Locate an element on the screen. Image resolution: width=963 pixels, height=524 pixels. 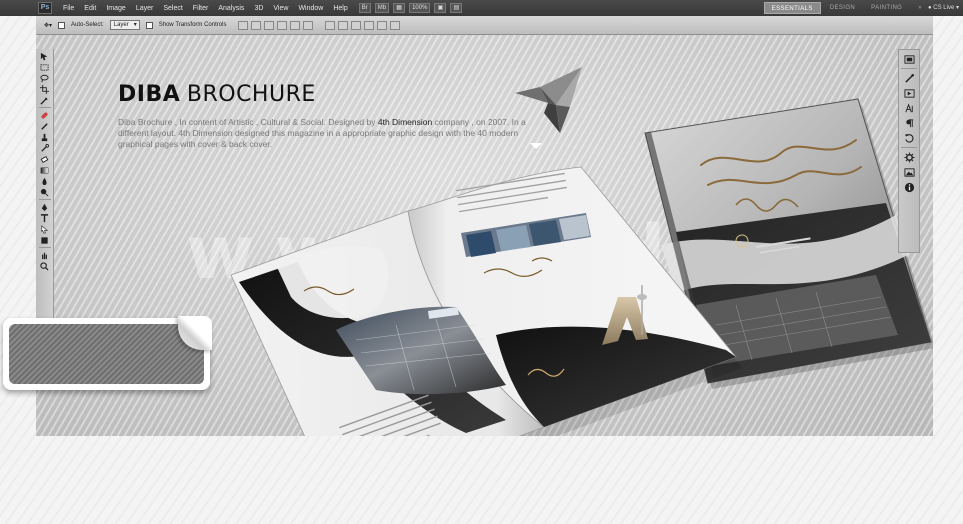
menu-analysis: Analysis is located at coordinates (231, 8).